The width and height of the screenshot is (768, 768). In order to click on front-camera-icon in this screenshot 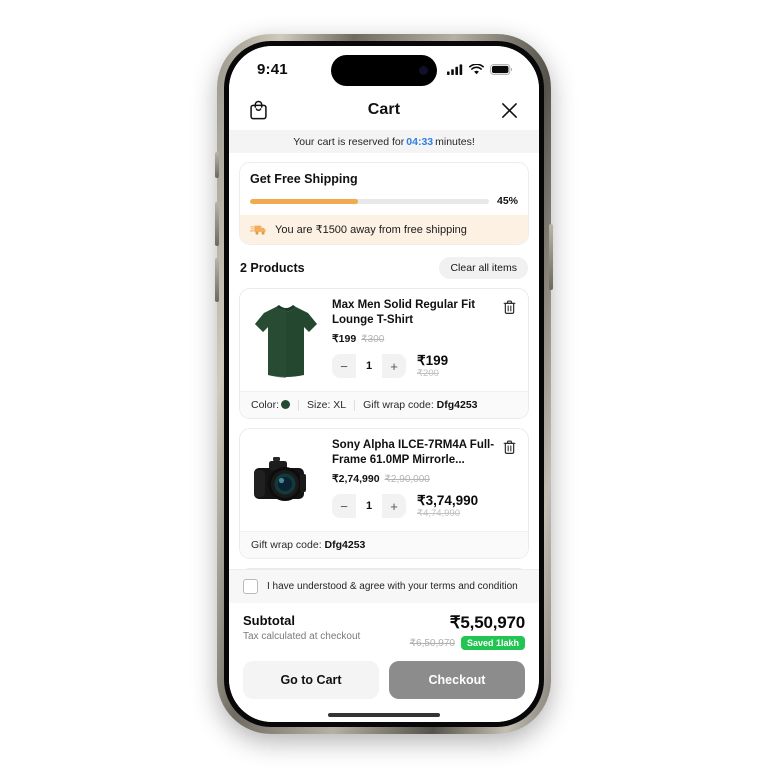, I will do `click(423, 70)`.